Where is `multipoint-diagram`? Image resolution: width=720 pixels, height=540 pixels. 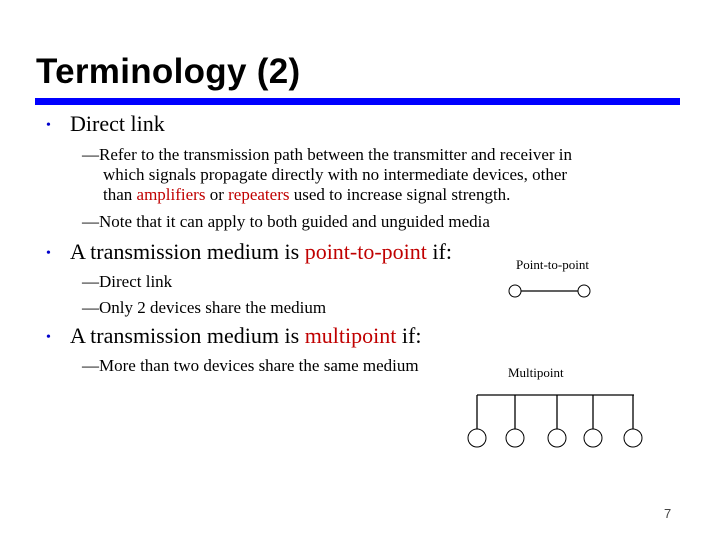 multipoint-diagram is located at coordinates (555, 421).